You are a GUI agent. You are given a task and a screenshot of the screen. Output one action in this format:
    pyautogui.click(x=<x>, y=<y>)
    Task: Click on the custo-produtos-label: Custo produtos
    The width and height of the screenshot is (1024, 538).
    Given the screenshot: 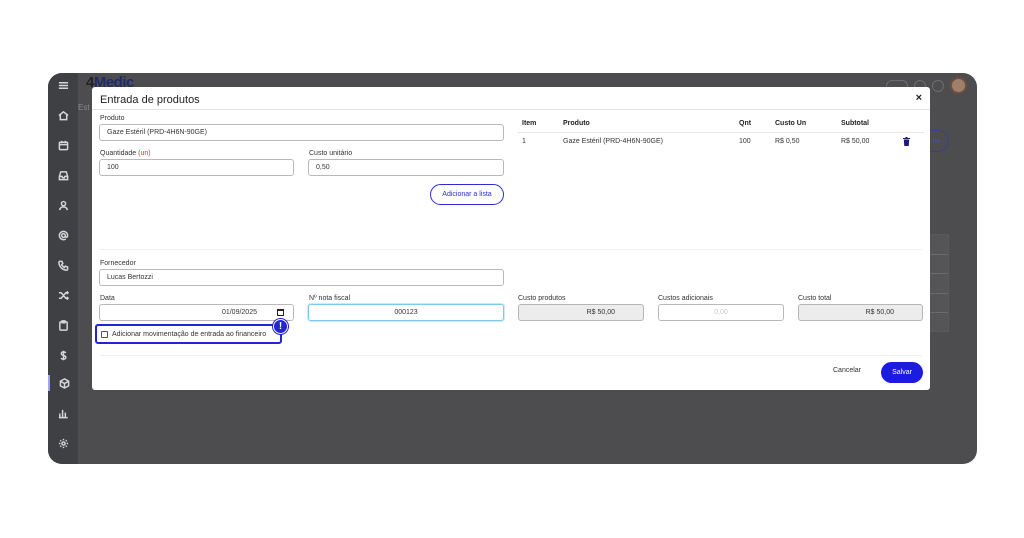 What is the action you would take?
    pyautogui.click(x=542, y=298)
    